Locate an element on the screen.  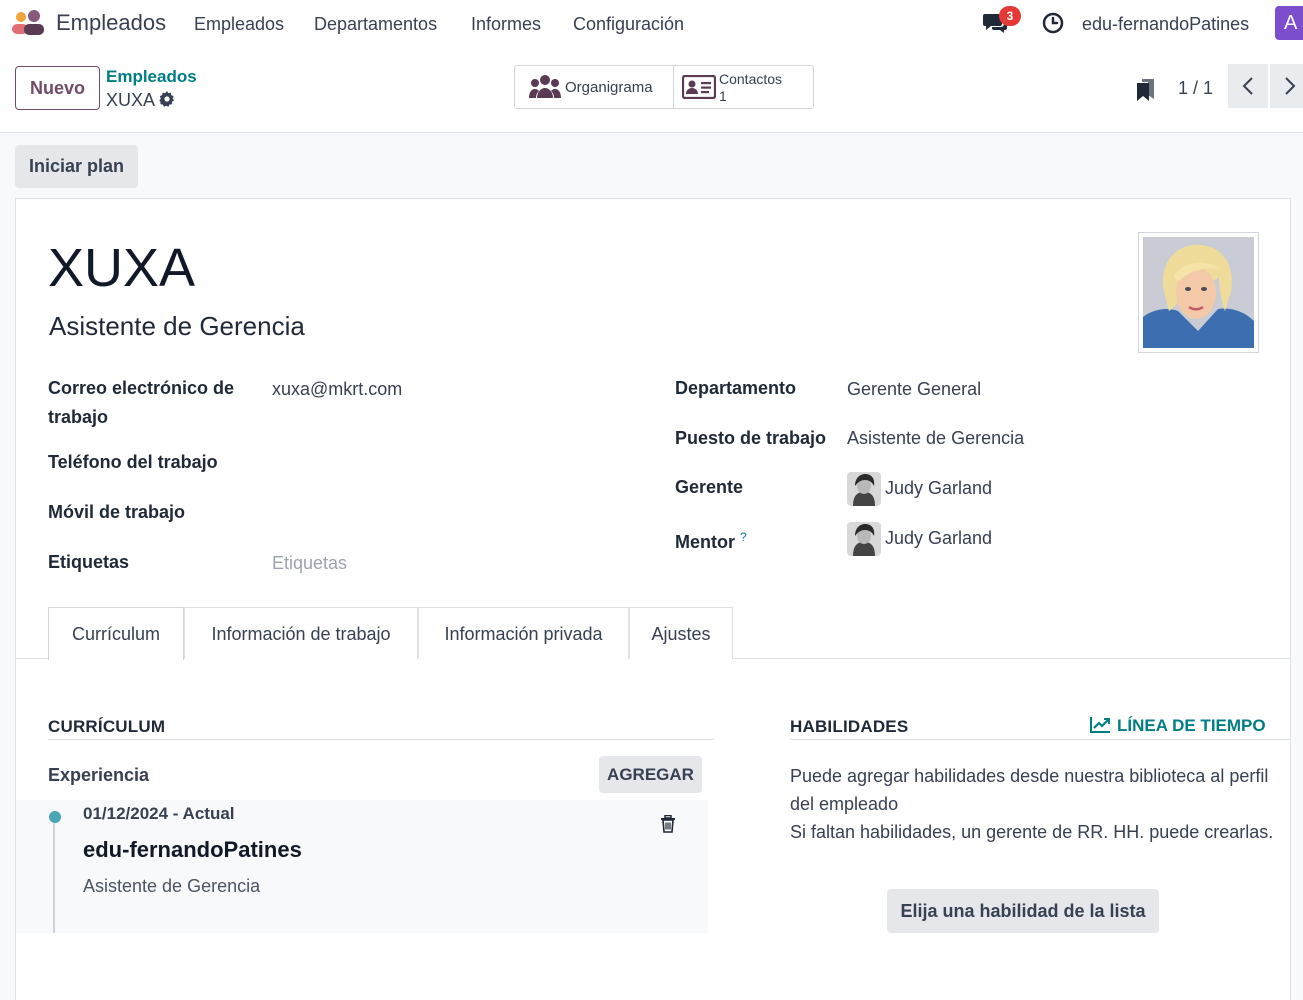
new-button: Nuevo is located at coordinates (57, 88).